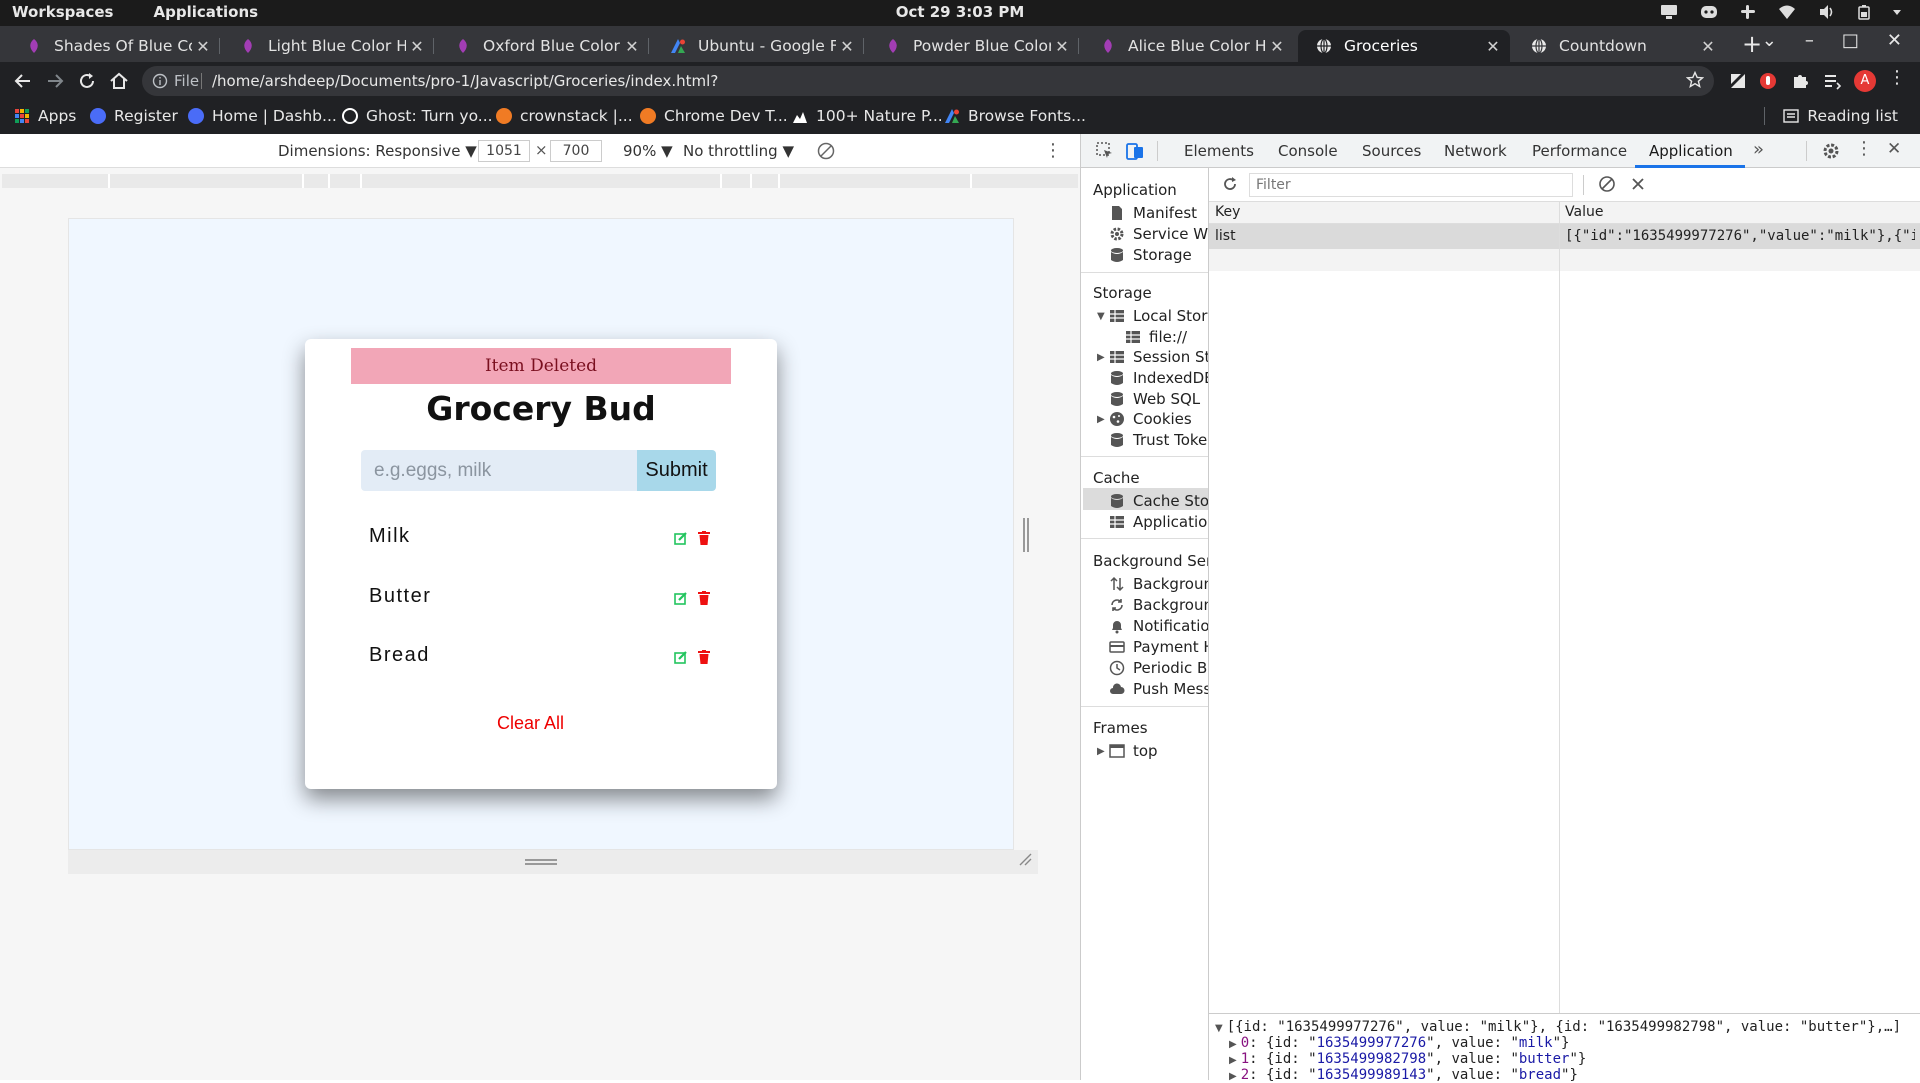 The image size is (1920, 1083). Describe the element at coordinates (1158, 440) in the screenshot. I see `sidebar-item-trust-tokens: Trust Tokens` at that location.